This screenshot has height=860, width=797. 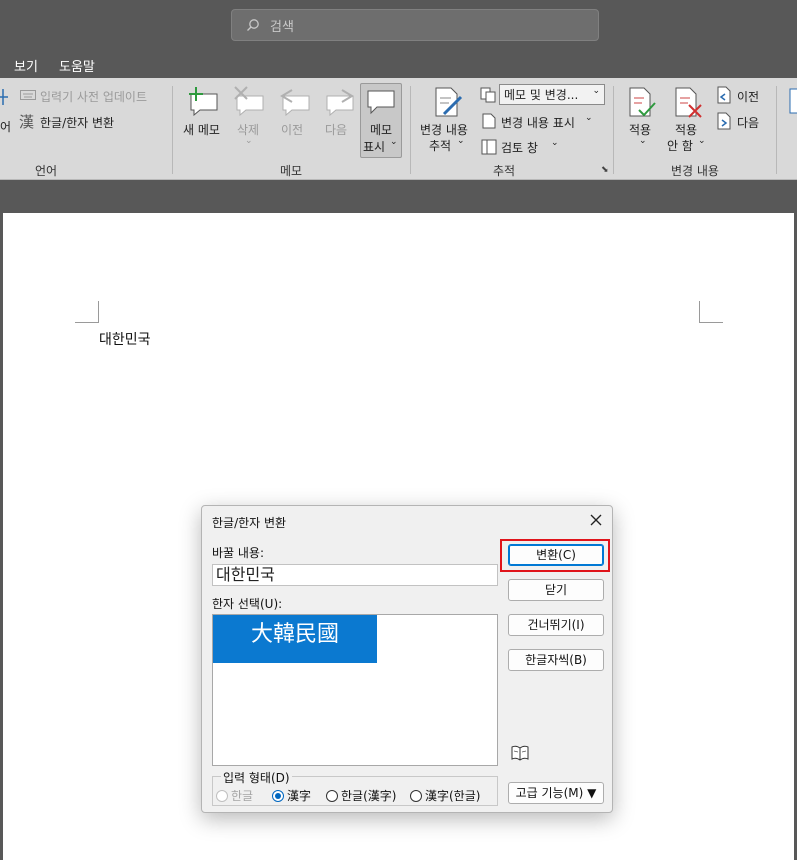 I want to click on keyboard-icon, so click(x=28, y=95).